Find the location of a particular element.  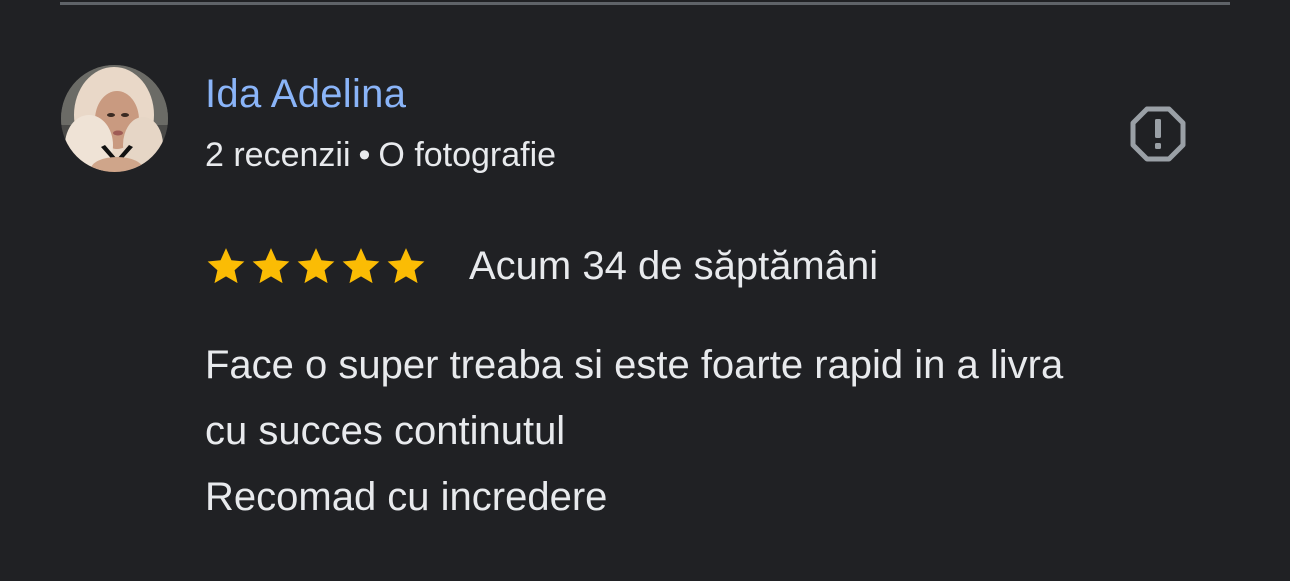

review-text-line: Recomad cu incredere is located at coordinates (406, 497).